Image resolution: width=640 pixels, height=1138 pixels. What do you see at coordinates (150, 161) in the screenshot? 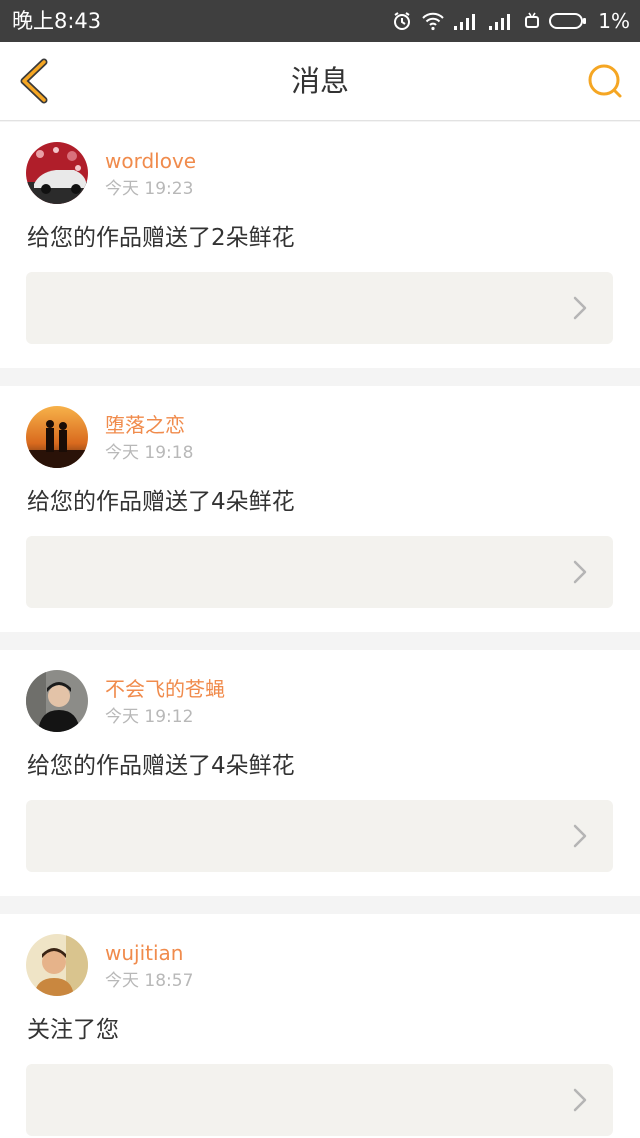
I see `username: wordlove` at bounding box center [150, 161].